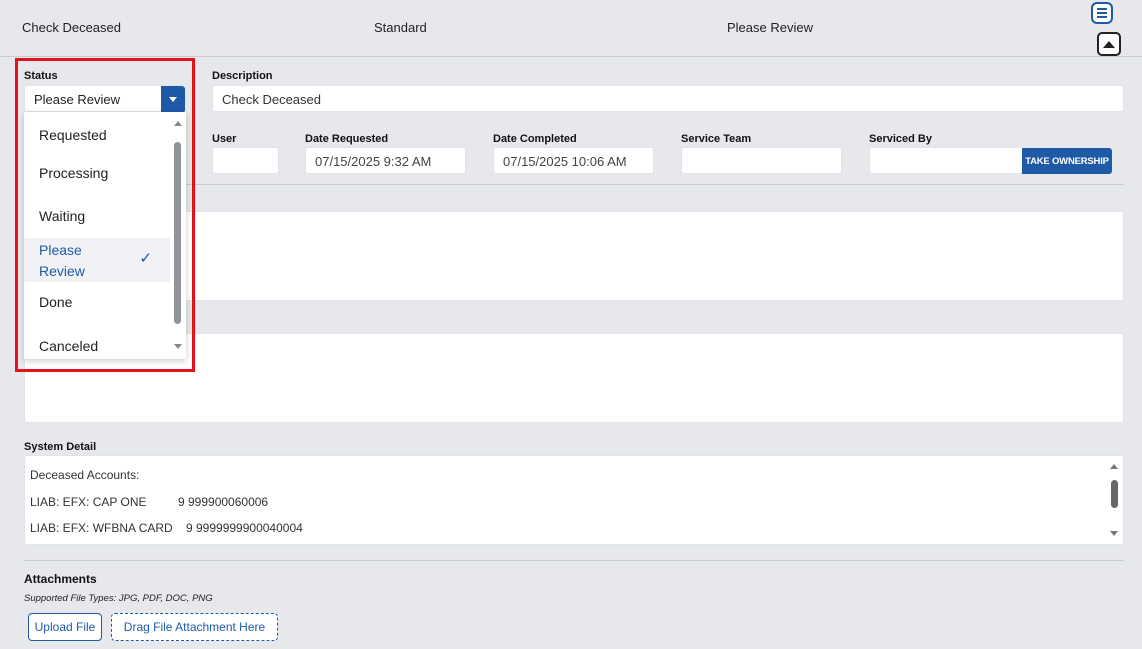 The image size is (1142, 649). What do you see at coordinates (1114, 533) in the screenshot?
I see `scroll-down-icon` at bounding box center [1114, 533].